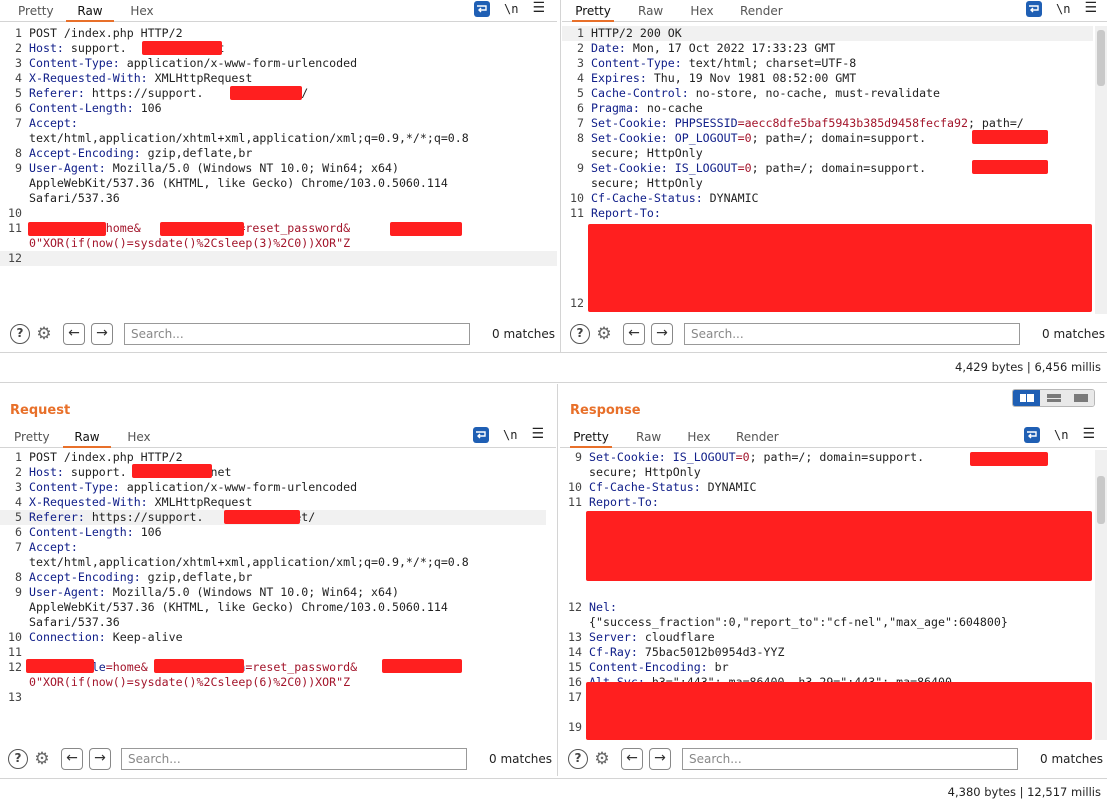 The height and width of the screenshot is (804, 1107). Describe the element at coordinates (580, 63) in the screenshot. I see `line-number: 3` at that location.